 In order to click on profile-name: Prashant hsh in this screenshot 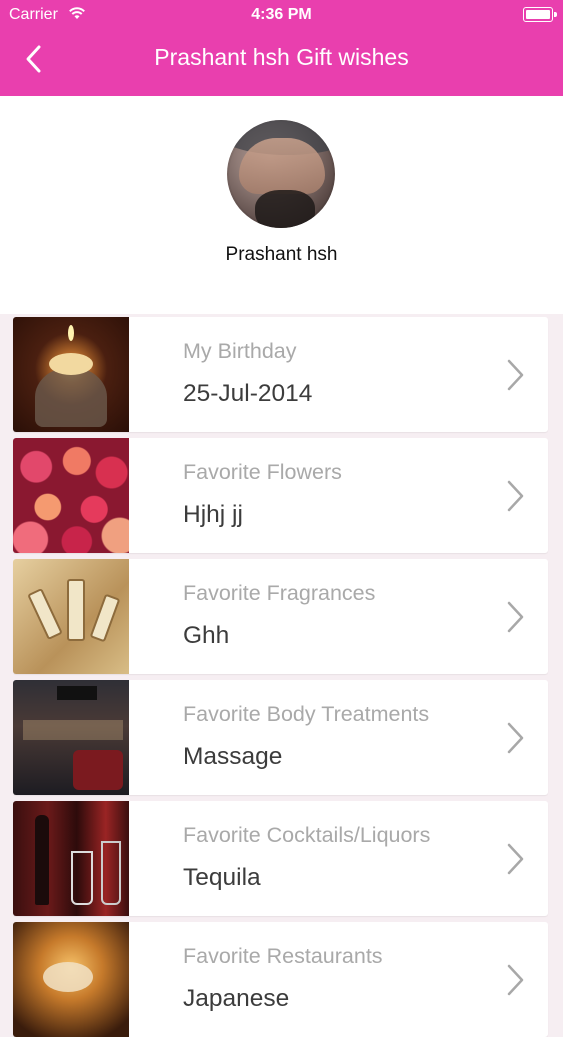, I will do `click(281, 254)`.